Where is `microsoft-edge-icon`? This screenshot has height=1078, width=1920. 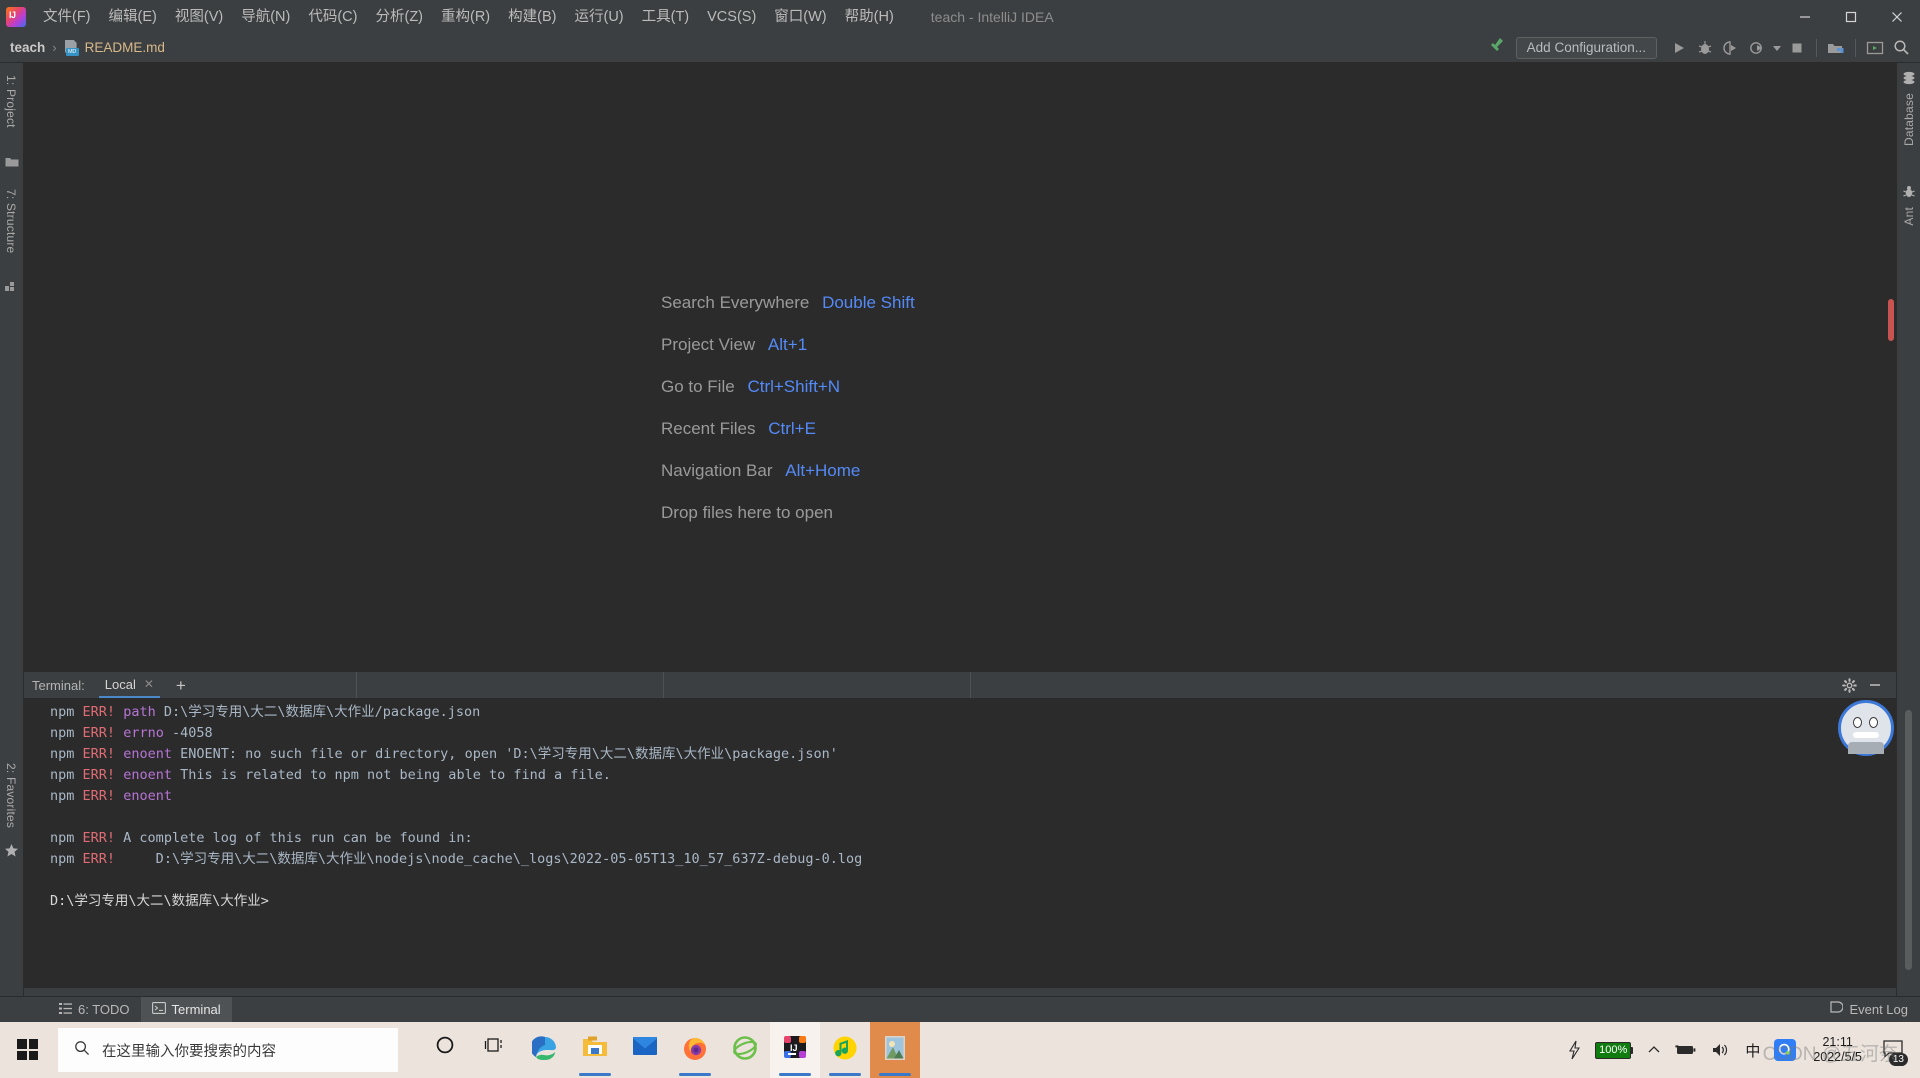
microsoft-edge-icon is located at coordinates (545, 1050).